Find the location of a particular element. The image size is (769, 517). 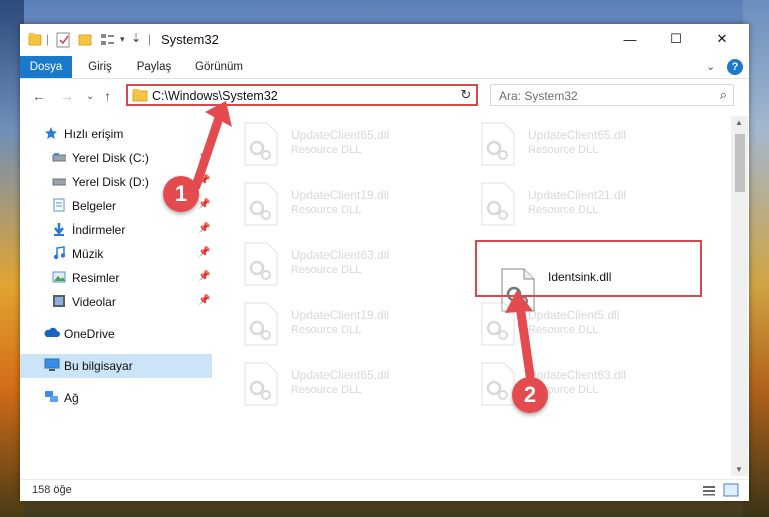

step-callout-2: 2 is located at coordinates (530, 395).